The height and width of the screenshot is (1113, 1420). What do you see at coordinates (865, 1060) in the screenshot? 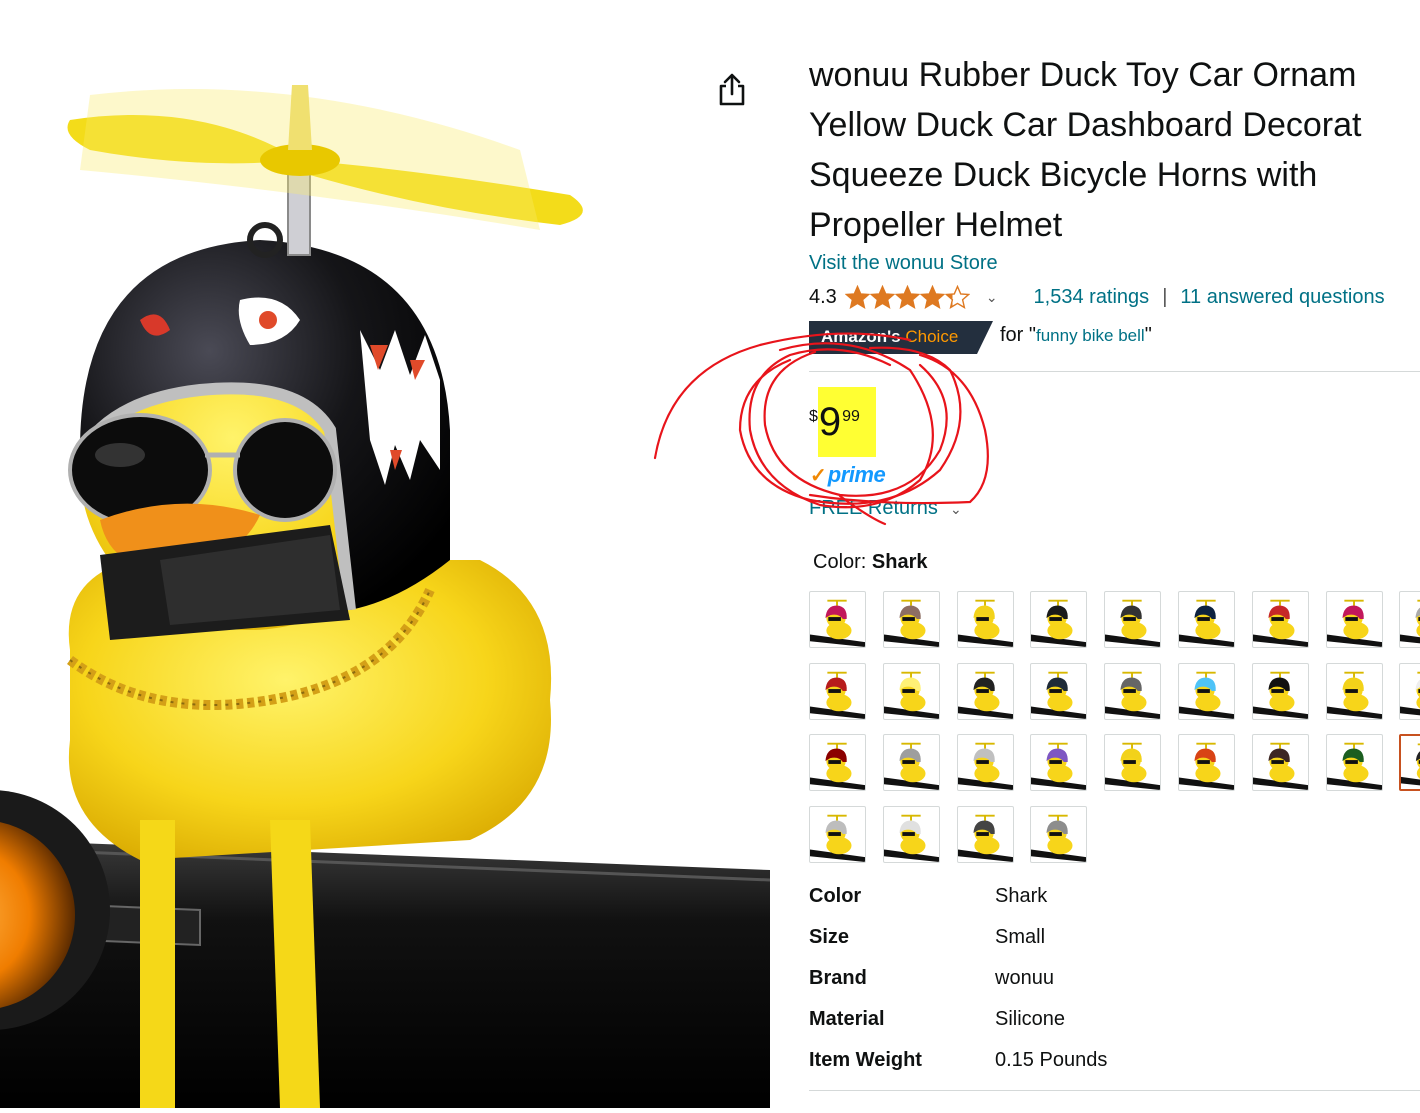
I see `spec-label: Item Weight` at bounding box center [865, 1060].